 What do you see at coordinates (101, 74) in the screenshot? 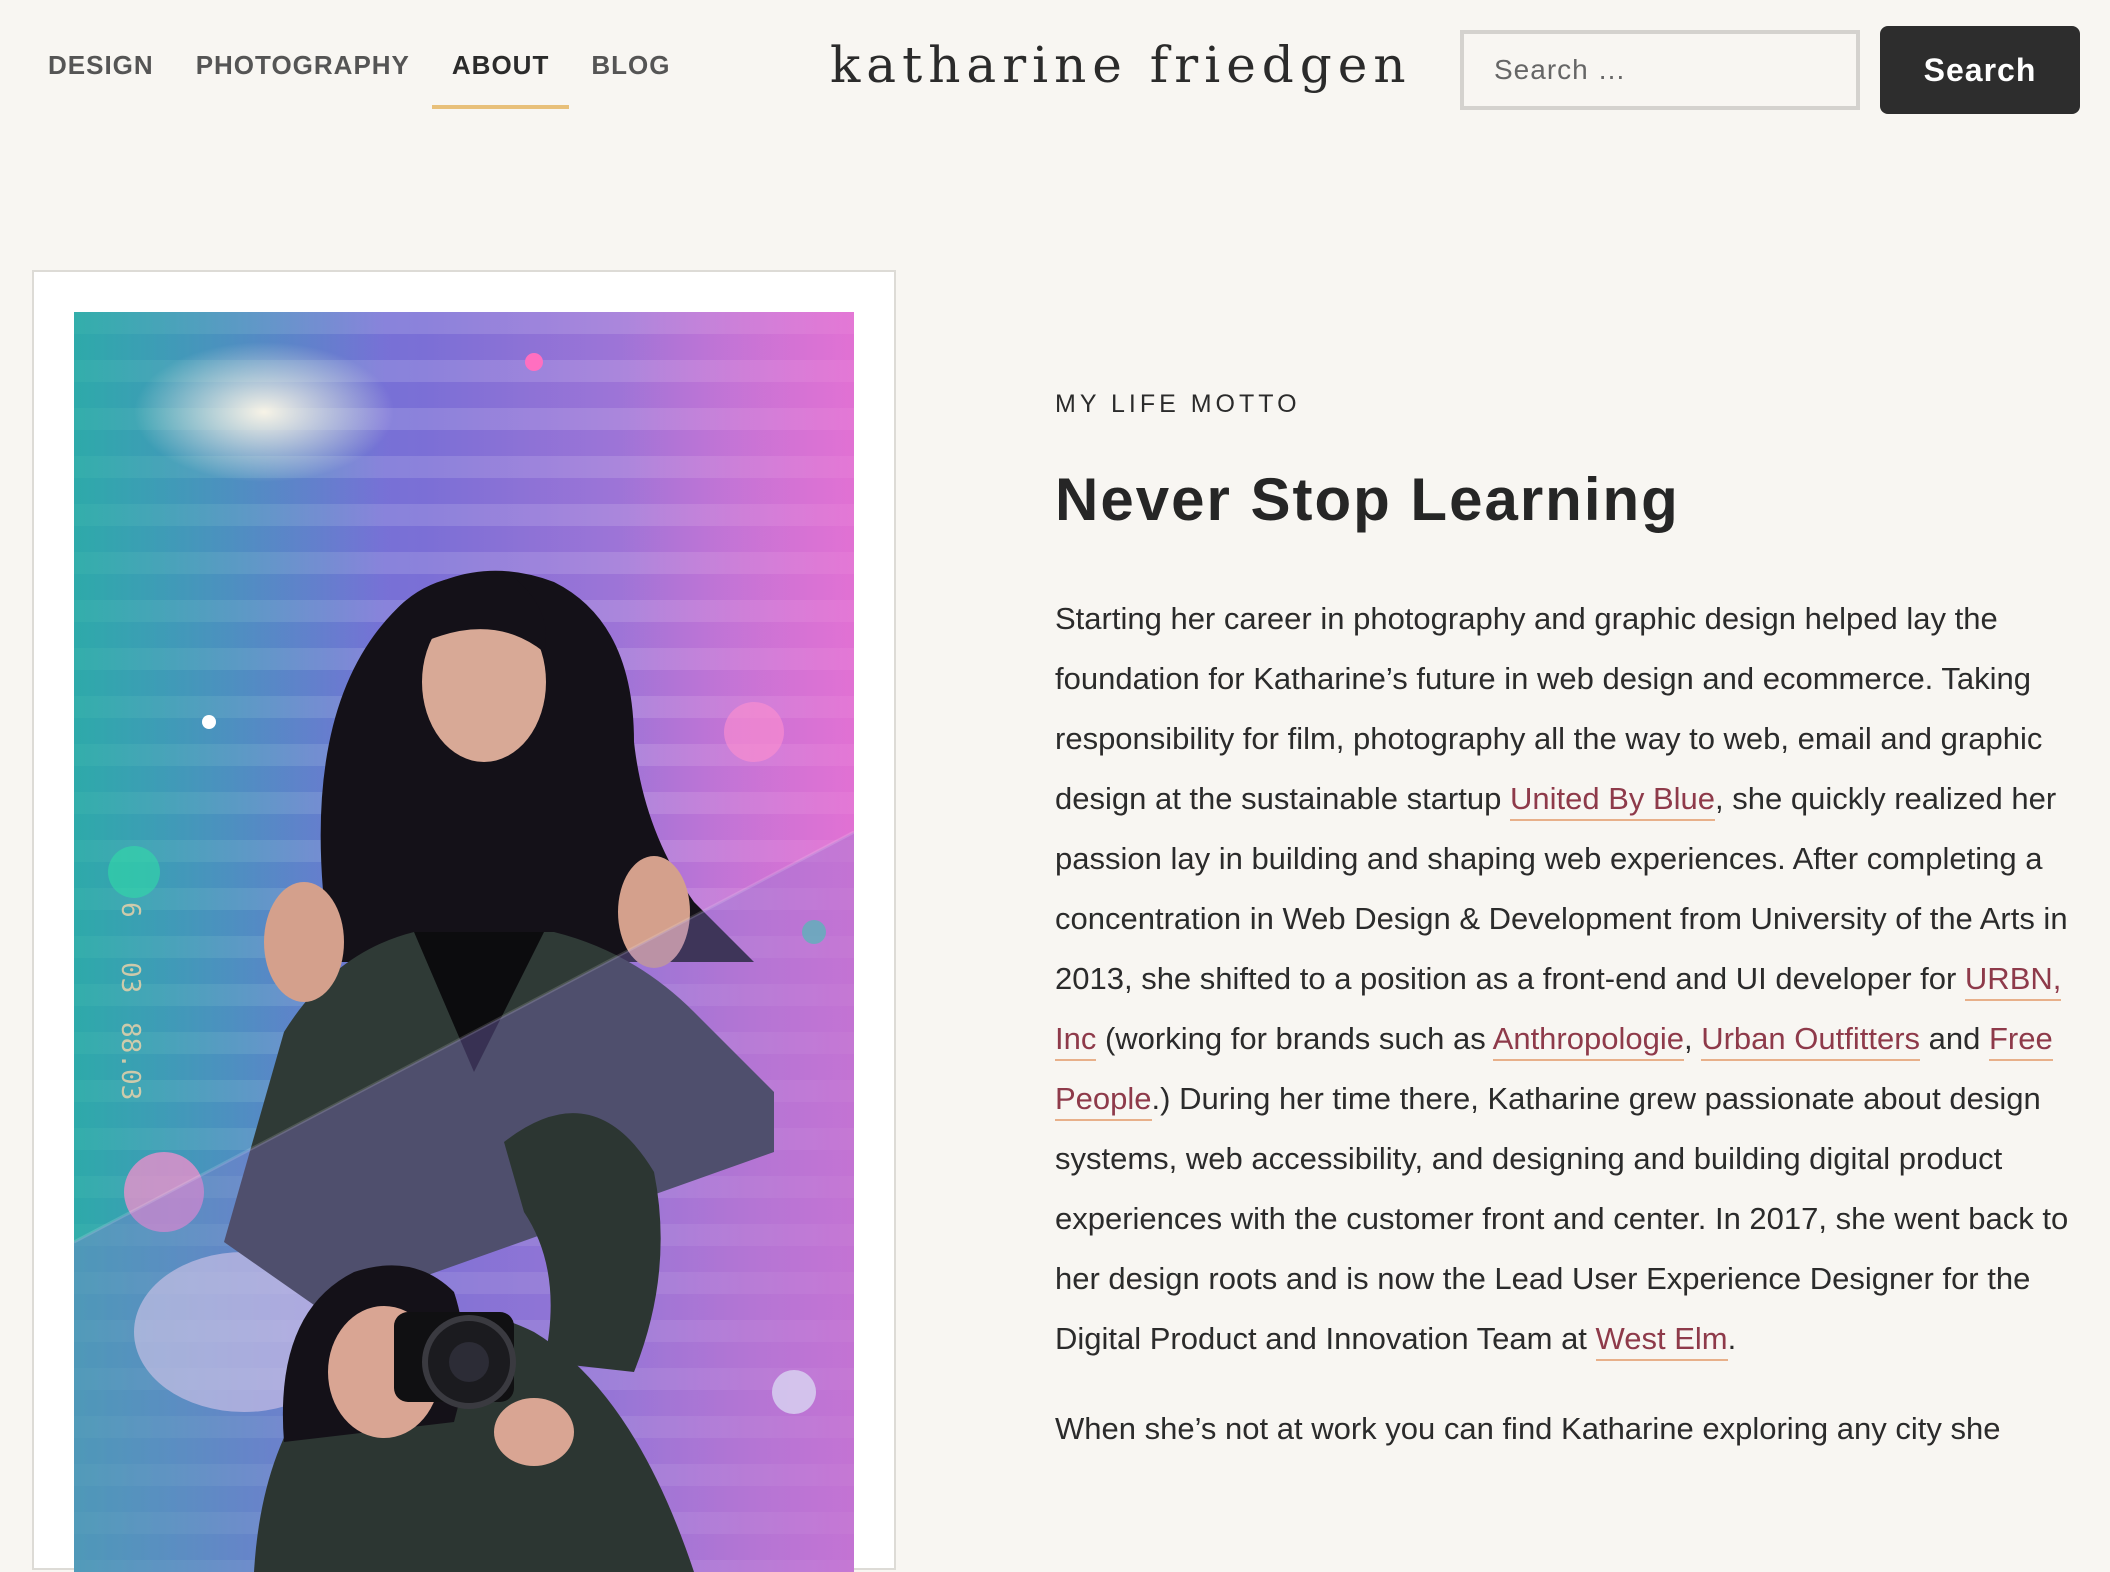
I see `nav-item-design: DESIGN` at bounding box center [101, 74].